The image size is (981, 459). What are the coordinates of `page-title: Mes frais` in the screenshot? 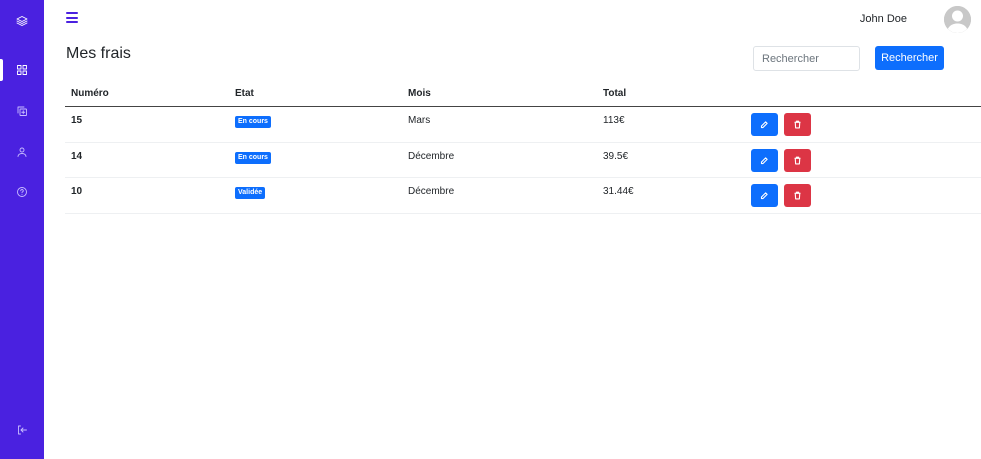 It's located at (98, 53).